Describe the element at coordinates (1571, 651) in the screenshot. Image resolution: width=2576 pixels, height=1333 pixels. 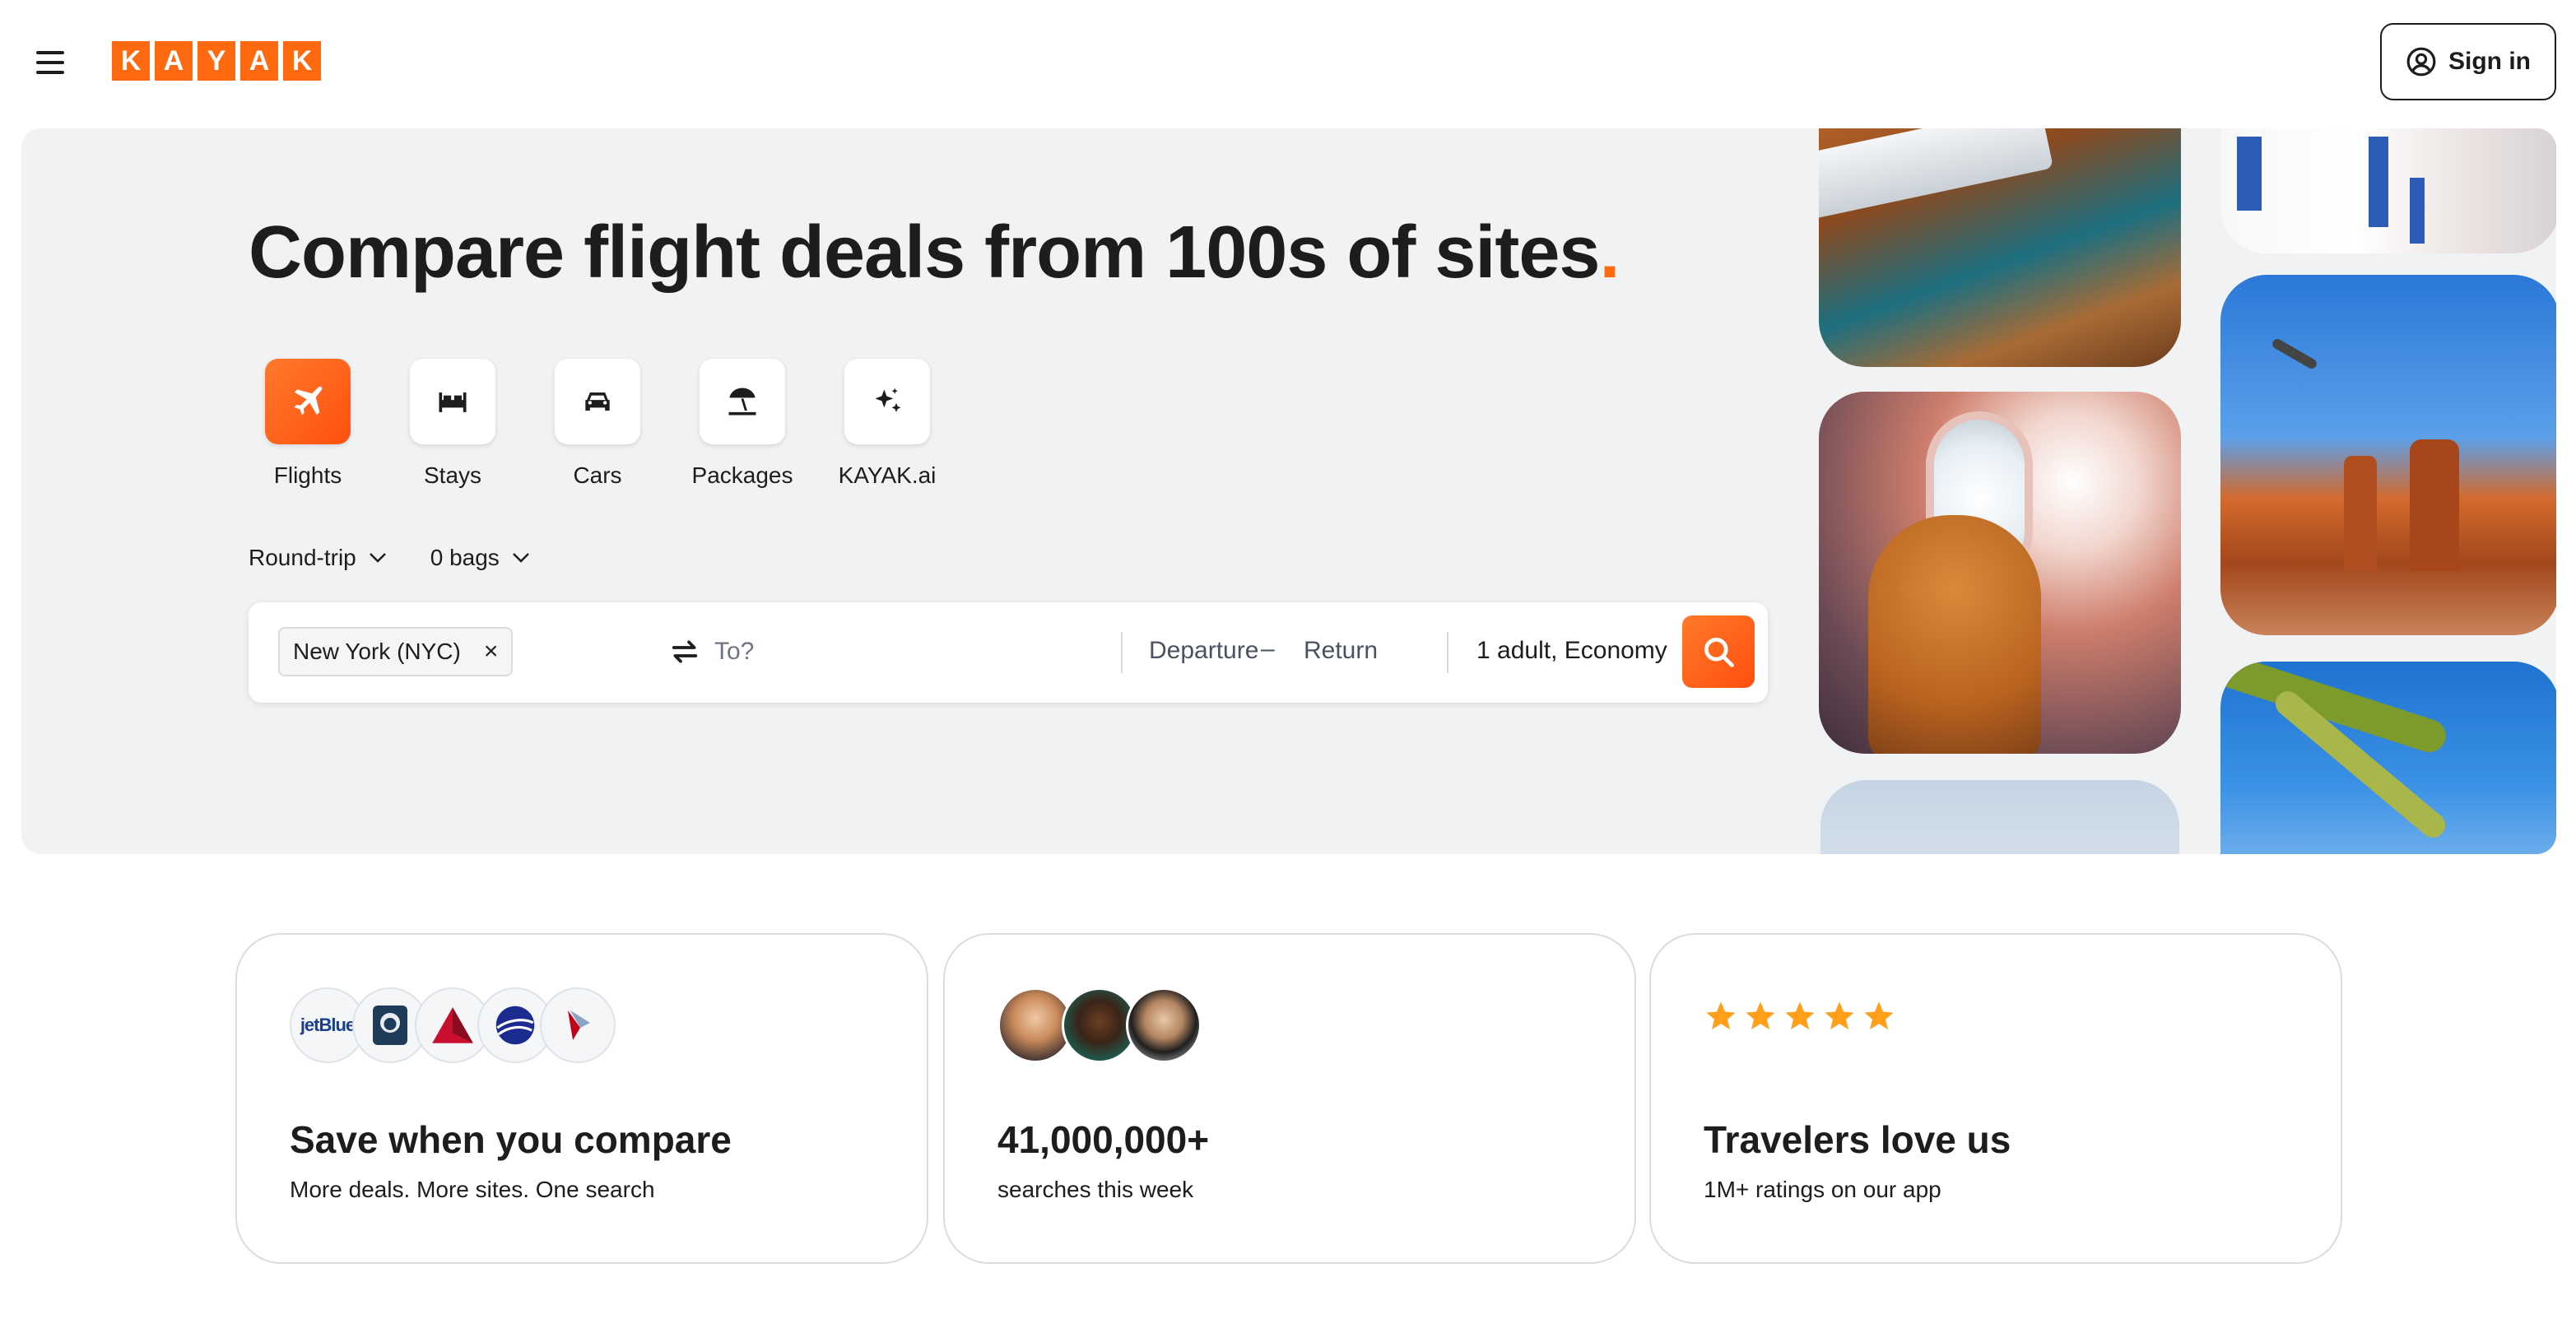
I see `travelers-cabin-field: 1 adult, Economy` at that location.